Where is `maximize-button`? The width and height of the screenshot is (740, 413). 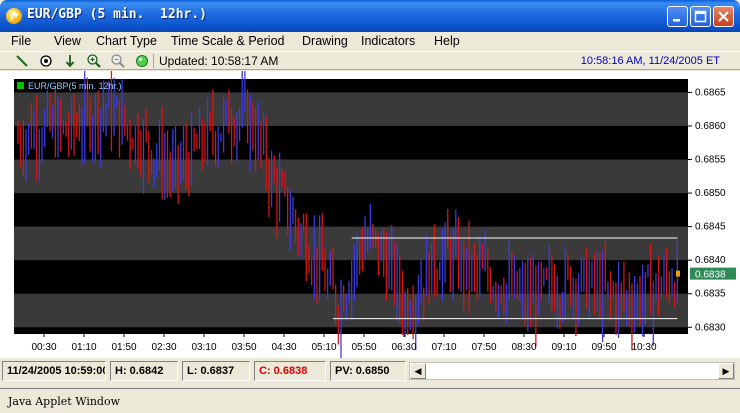 maximize-button is located at coordinates (700, 16).